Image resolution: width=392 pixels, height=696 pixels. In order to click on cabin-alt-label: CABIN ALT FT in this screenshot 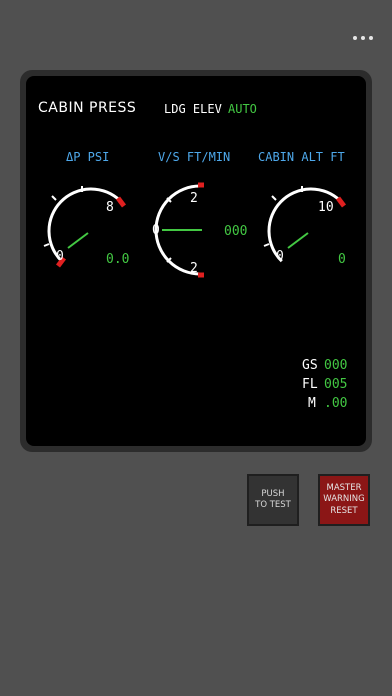, I will do `click(301, 157)`.